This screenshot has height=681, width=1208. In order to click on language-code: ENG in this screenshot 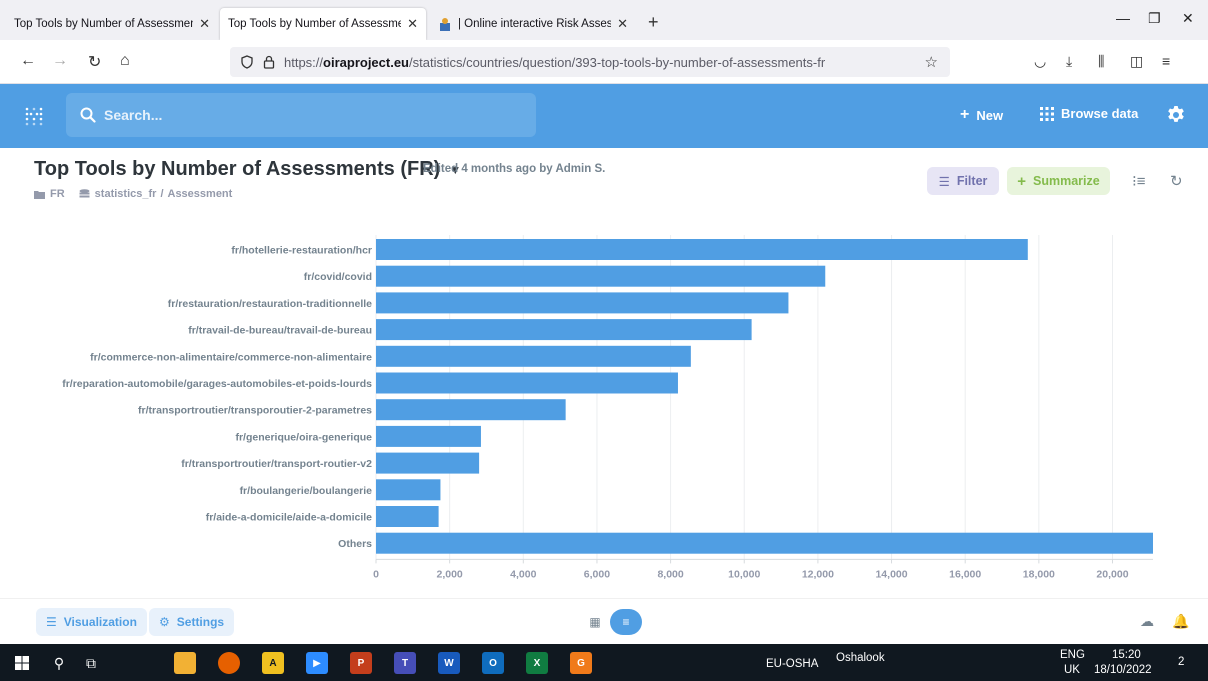, I will do `click(1072, 655)`.